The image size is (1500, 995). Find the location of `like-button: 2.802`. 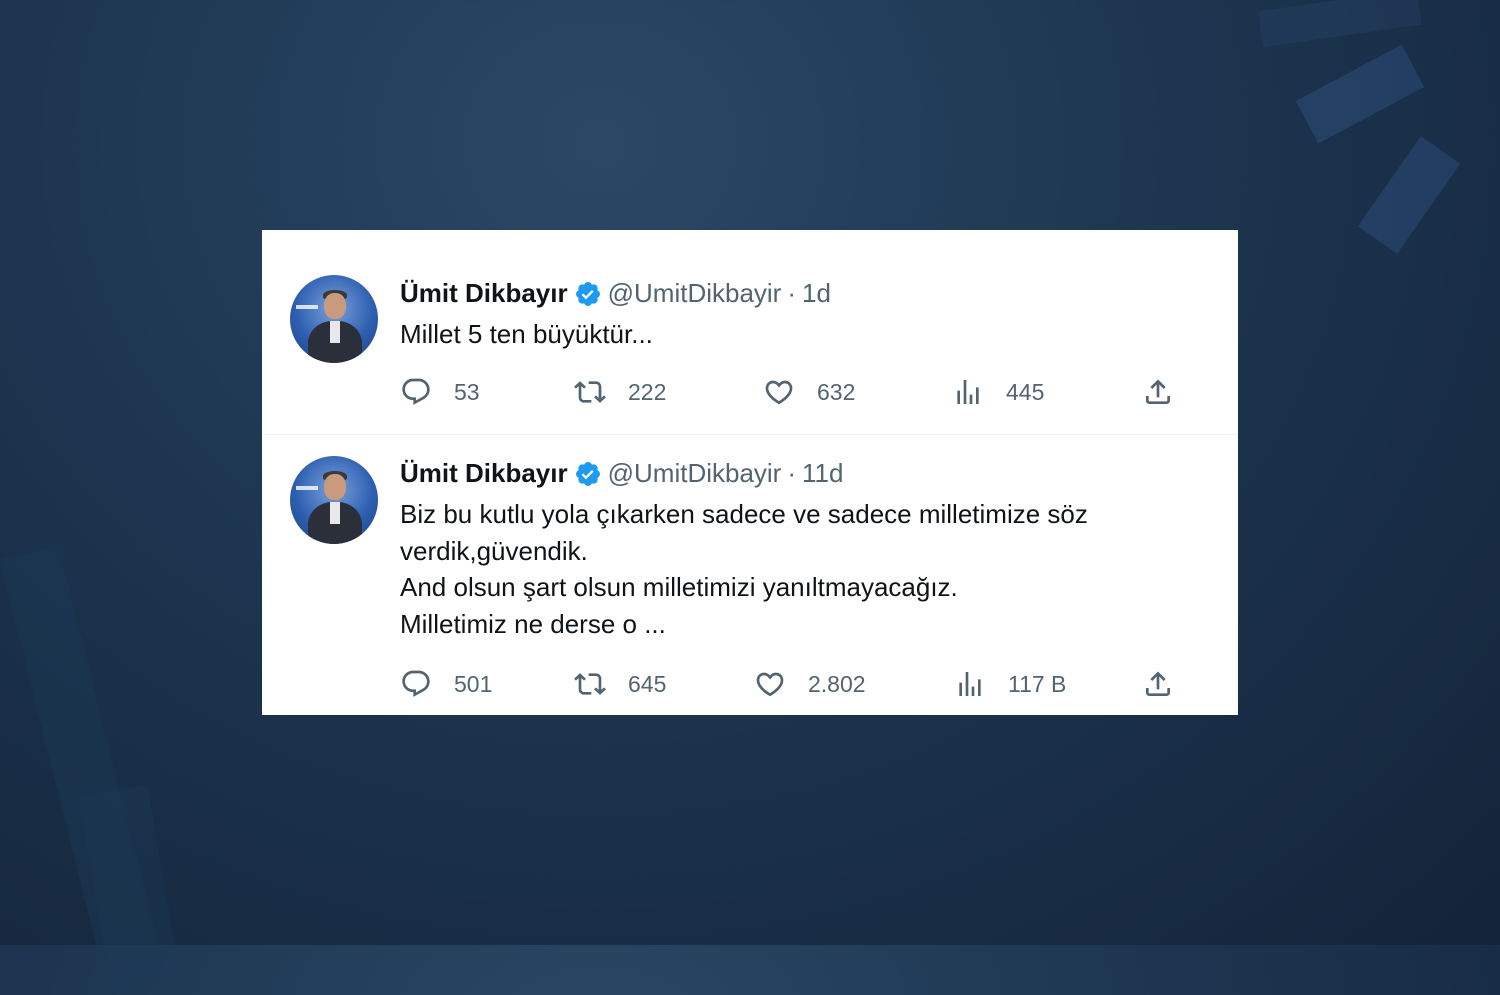

like-button: 2.802 is located at coordinates (810, 684).